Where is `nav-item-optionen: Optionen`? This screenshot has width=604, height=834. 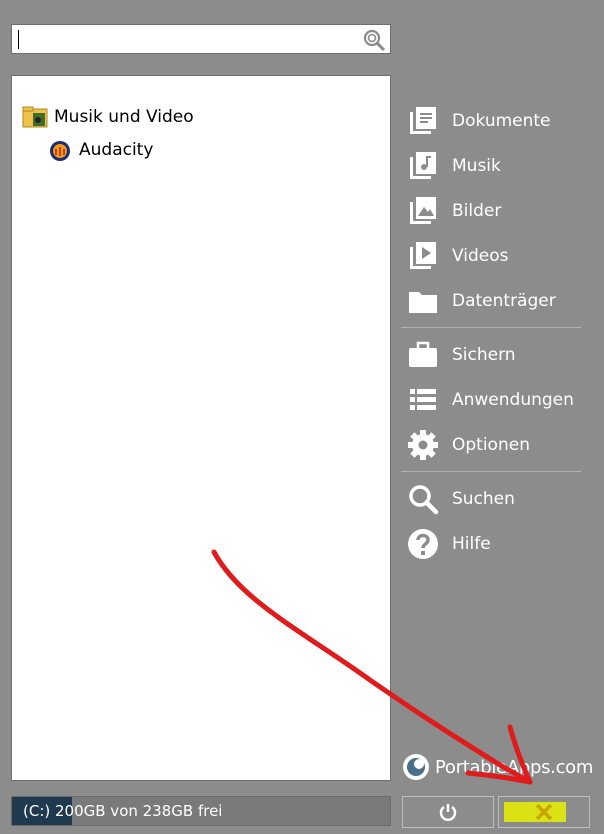
nav-item-optionen: Optionen is located at coordinates (491, 445).